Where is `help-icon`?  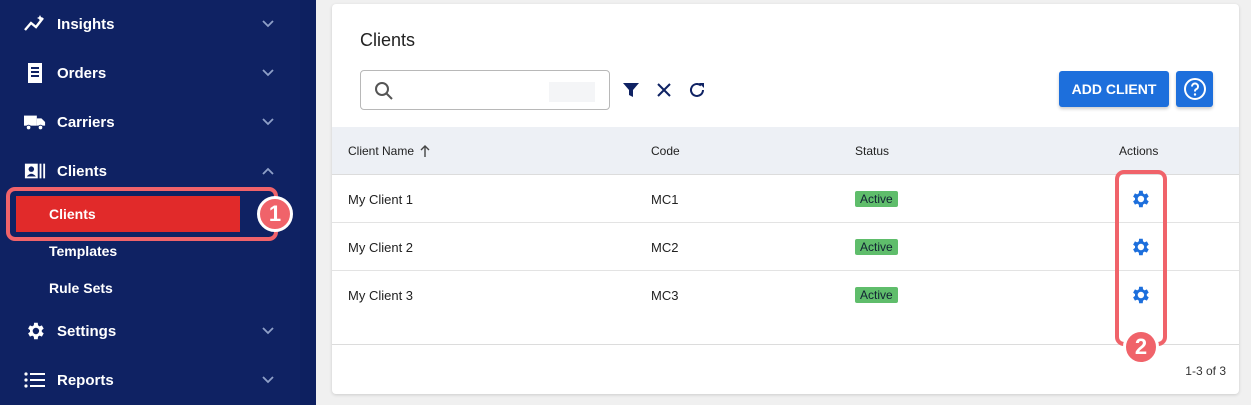
help-icon is located at coordinates (1194, 89).